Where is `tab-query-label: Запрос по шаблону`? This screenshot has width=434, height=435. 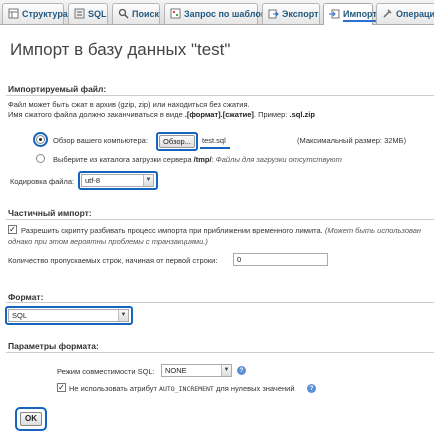
tab-query-label: Запрос по шаблону is located at coordinates (228, 14).